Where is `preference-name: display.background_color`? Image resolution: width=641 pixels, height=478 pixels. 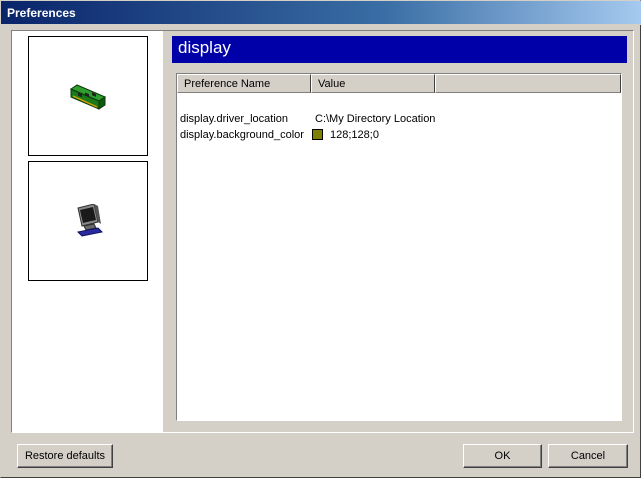
preference-name: display.background_color is located at coordinates (242, 135).